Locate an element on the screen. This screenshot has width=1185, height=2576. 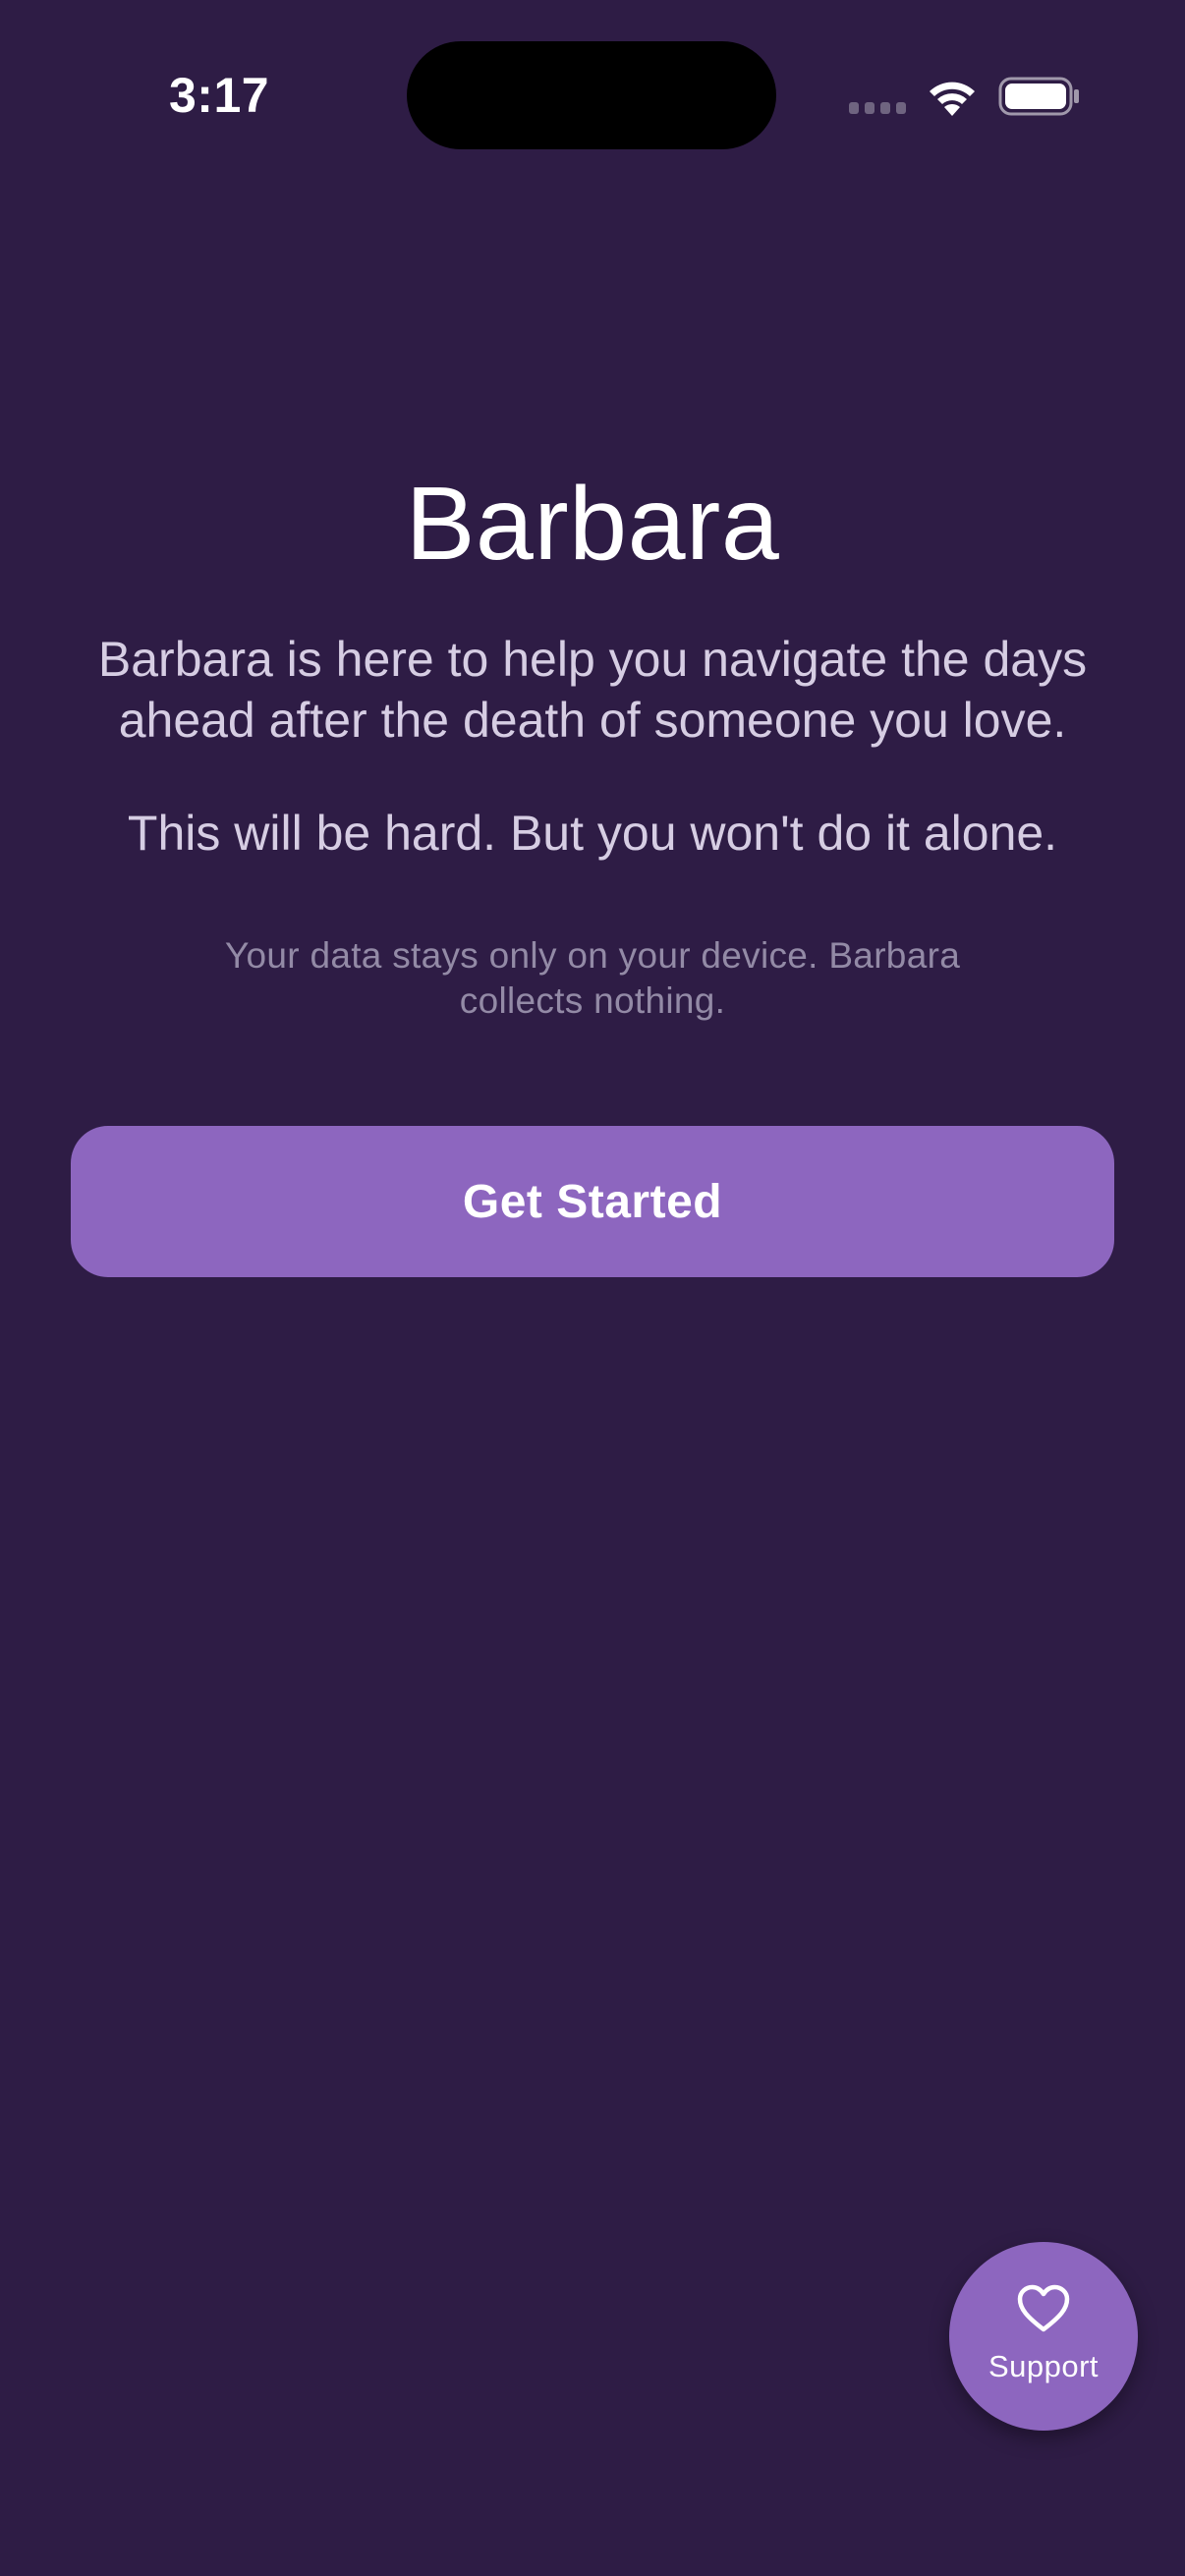
app-title: Barbara is located at coordinates (592, 524).